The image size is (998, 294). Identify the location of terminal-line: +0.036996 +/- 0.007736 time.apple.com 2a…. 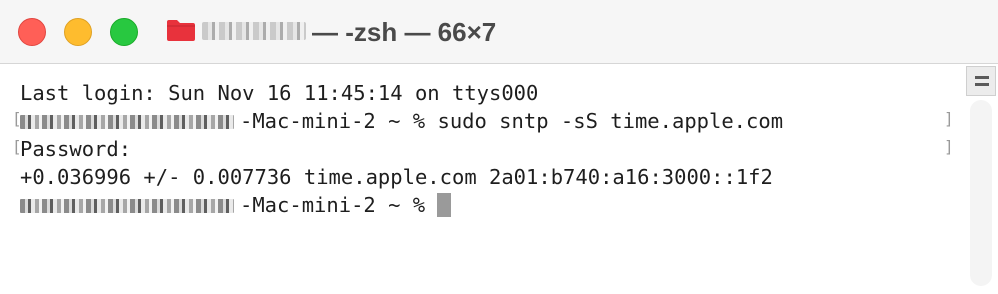
(396, 177).